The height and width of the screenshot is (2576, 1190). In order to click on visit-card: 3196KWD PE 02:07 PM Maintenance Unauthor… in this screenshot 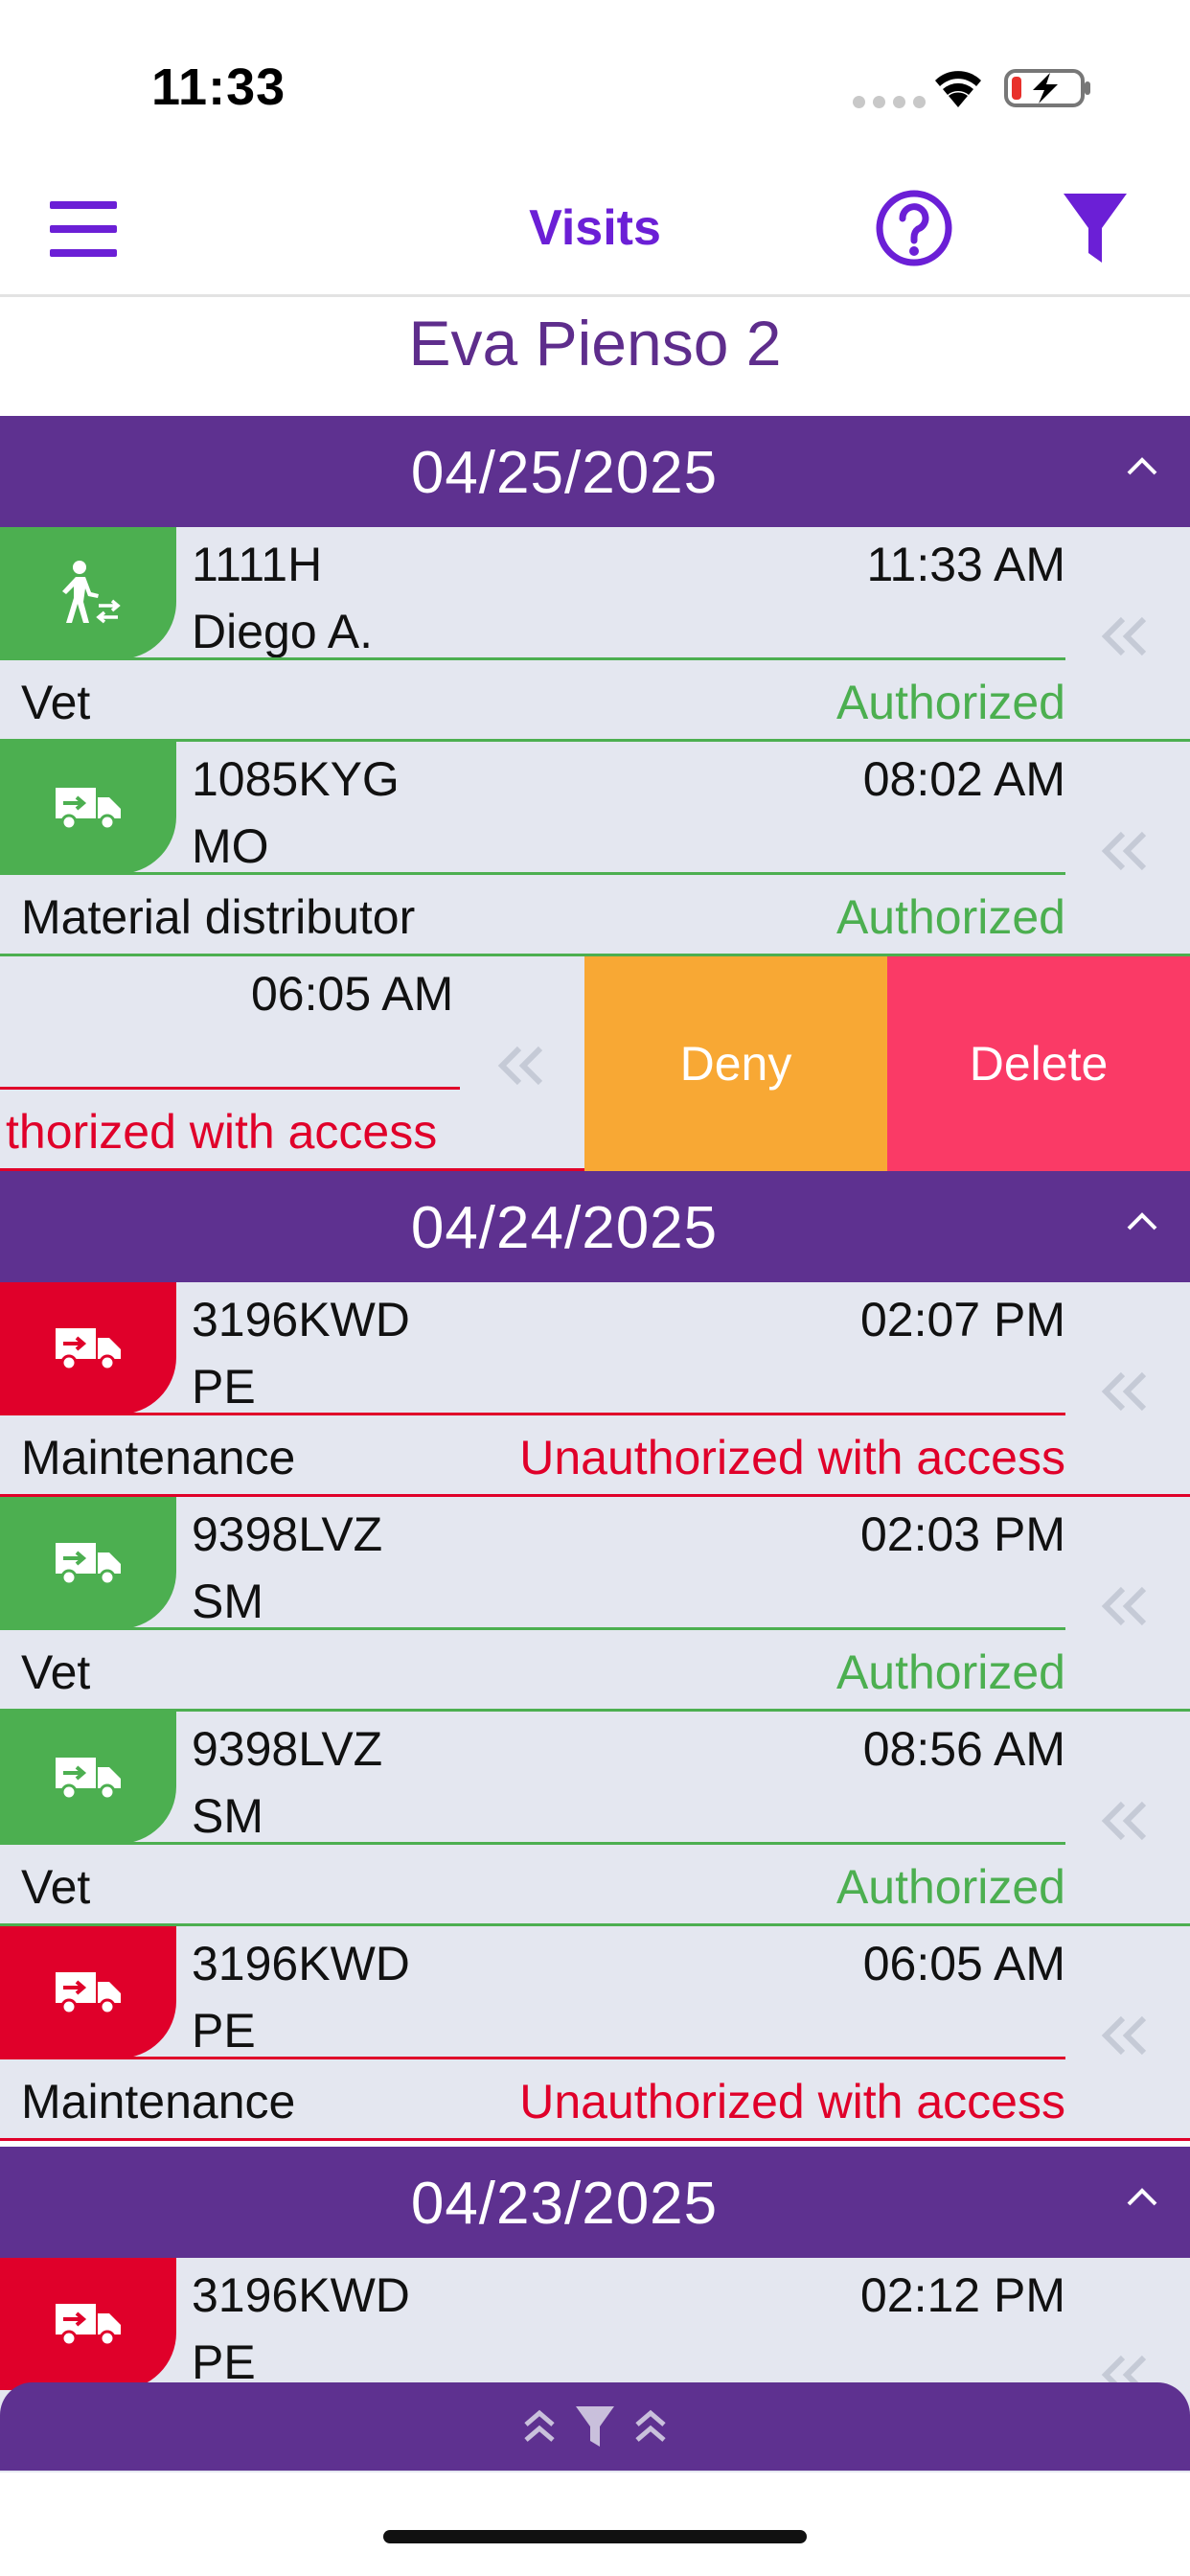, I will do `click(595, 1389)`.